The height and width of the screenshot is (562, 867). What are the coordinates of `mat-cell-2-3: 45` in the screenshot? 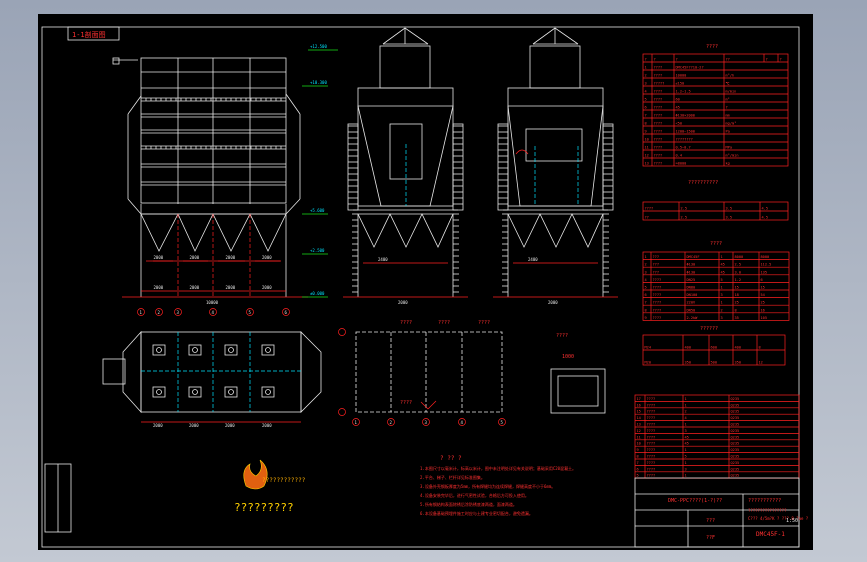 It's located at (723, 272).